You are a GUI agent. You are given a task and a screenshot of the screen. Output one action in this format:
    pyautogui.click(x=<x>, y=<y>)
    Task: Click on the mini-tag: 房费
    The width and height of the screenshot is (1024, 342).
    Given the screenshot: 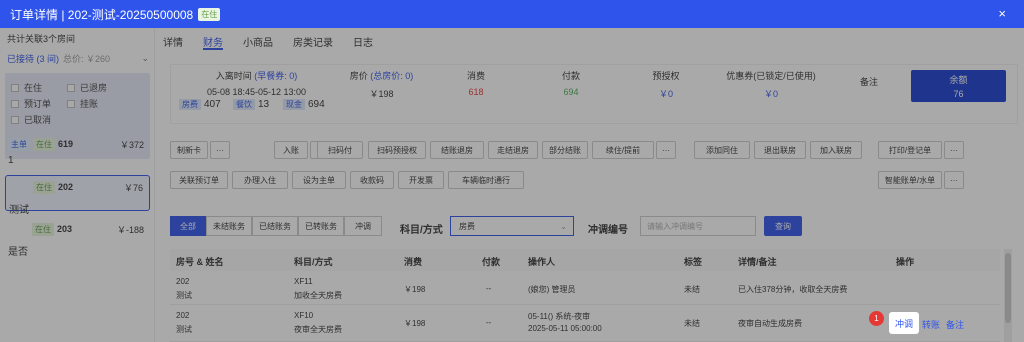 What is the action you would take?
    pyautogui.click(x=190, y=104)
    